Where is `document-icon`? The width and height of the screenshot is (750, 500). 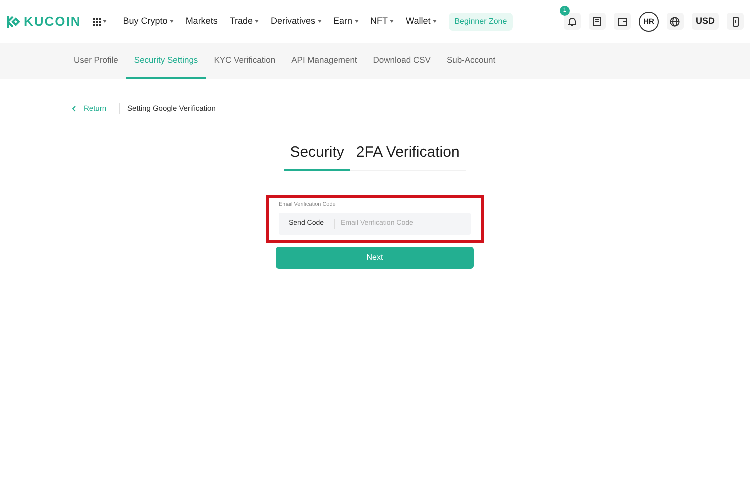 document-icon is located at coordinates (597, 21).